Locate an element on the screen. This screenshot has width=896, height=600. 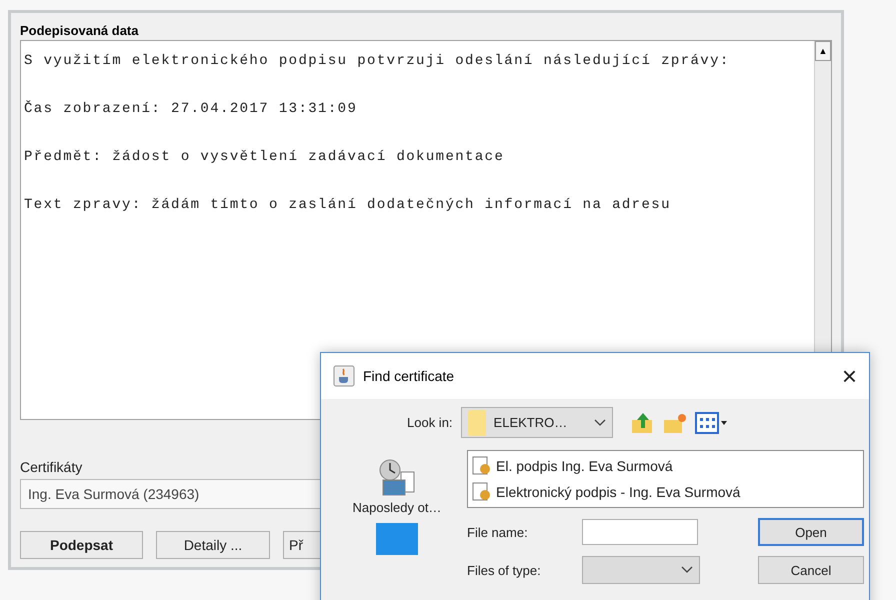
file-item: Elektronický podpis - Ing. Eva Surmová is located at coordinates (618, 492).